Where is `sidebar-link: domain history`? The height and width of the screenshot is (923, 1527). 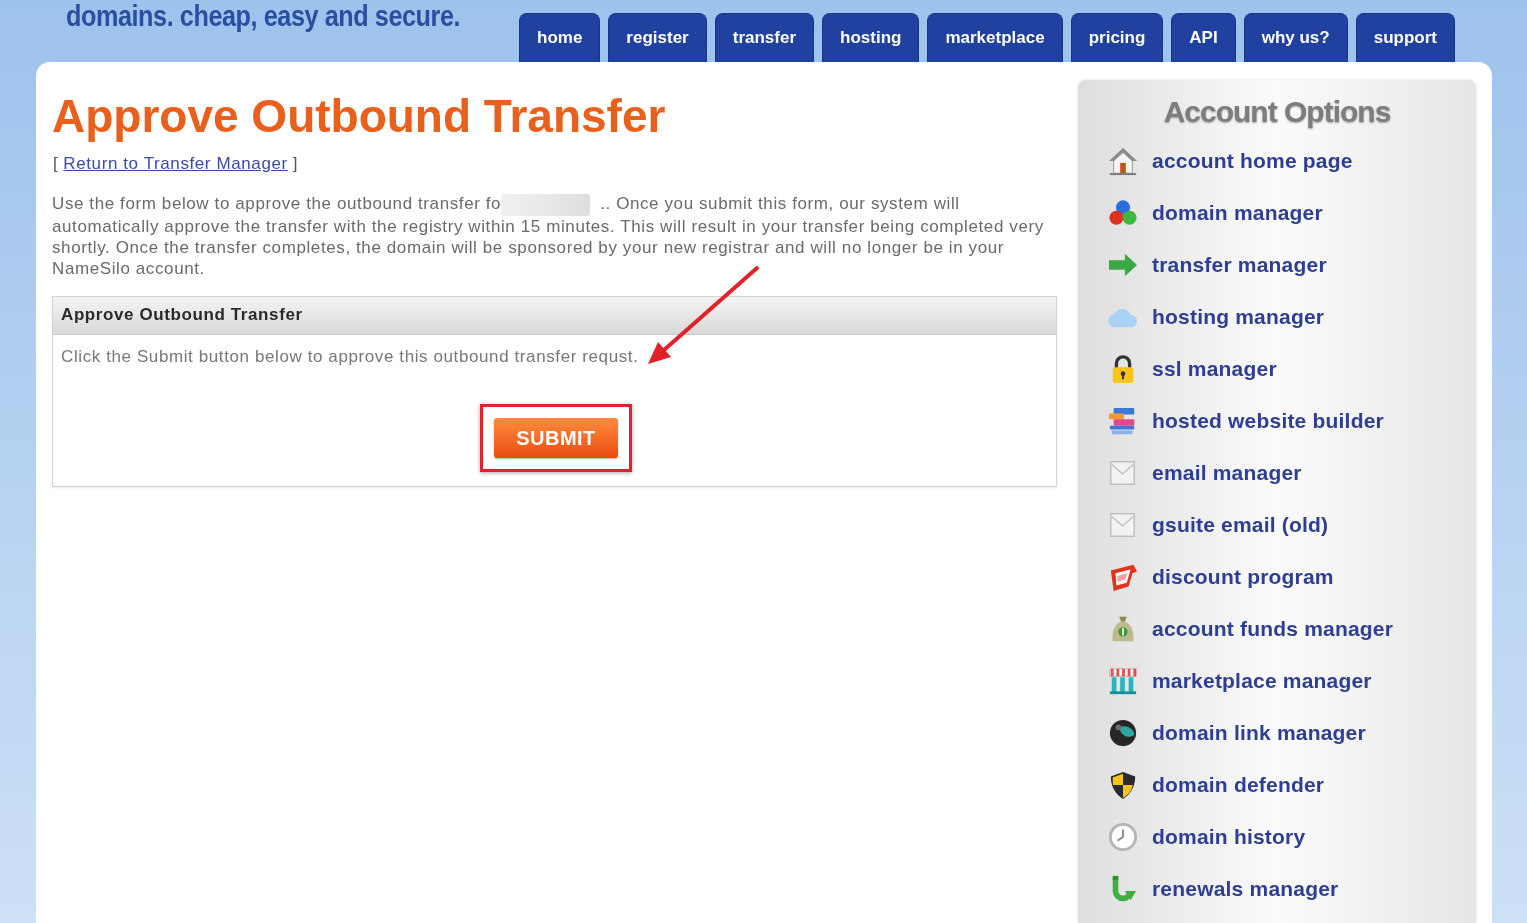
sidebar-link: domain history is located at coordinates (1207, 837).